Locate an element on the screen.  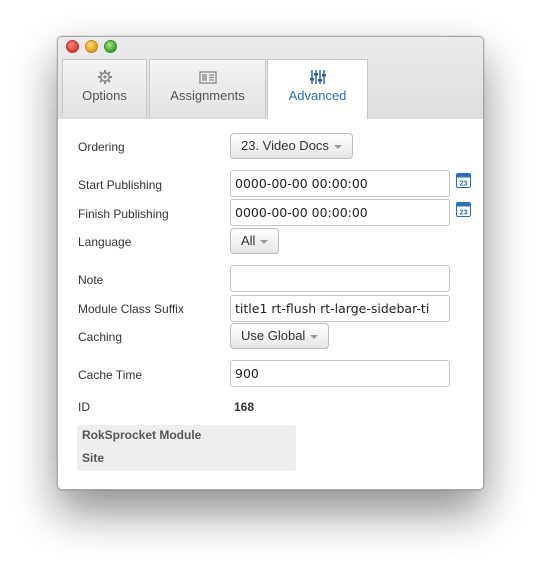
id-value: 168 is located at coordinates (244, 407).